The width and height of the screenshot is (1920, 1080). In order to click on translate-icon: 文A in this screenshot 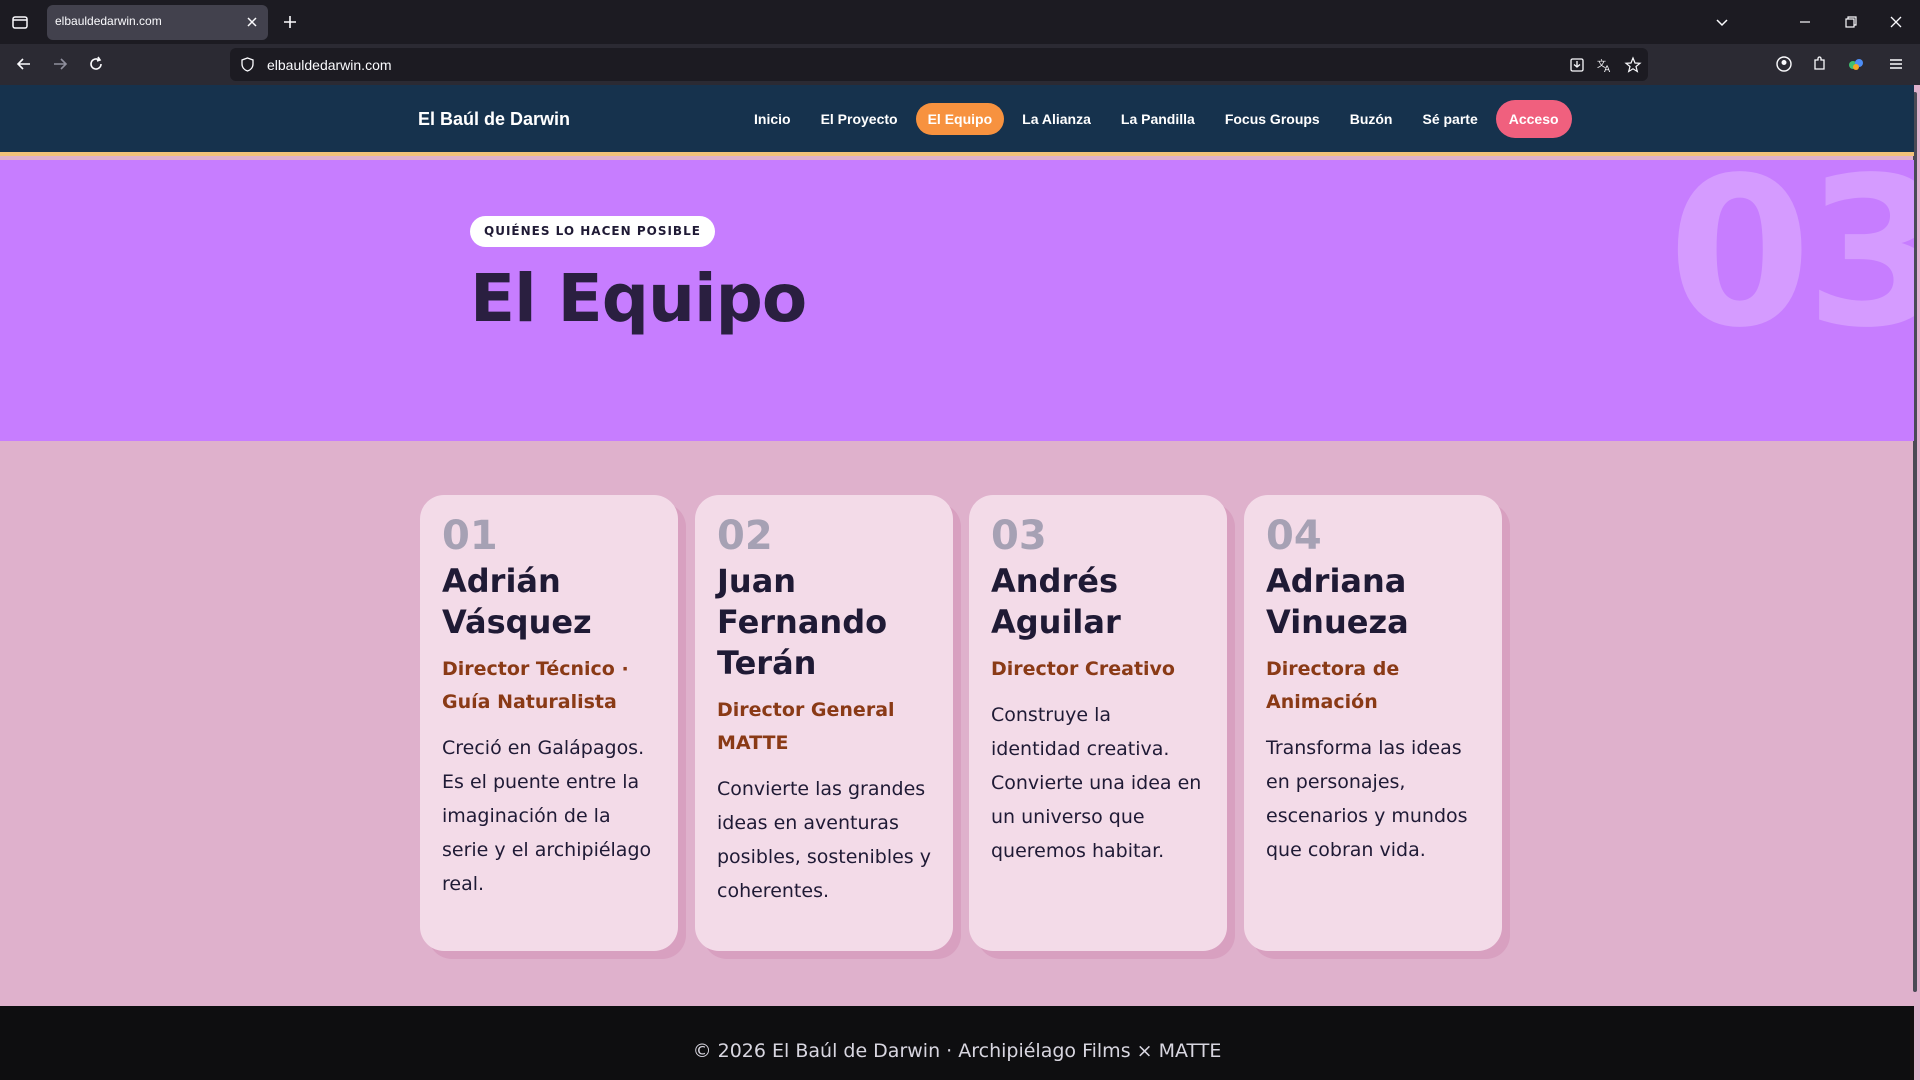, I will do `click(1605, 65)`.